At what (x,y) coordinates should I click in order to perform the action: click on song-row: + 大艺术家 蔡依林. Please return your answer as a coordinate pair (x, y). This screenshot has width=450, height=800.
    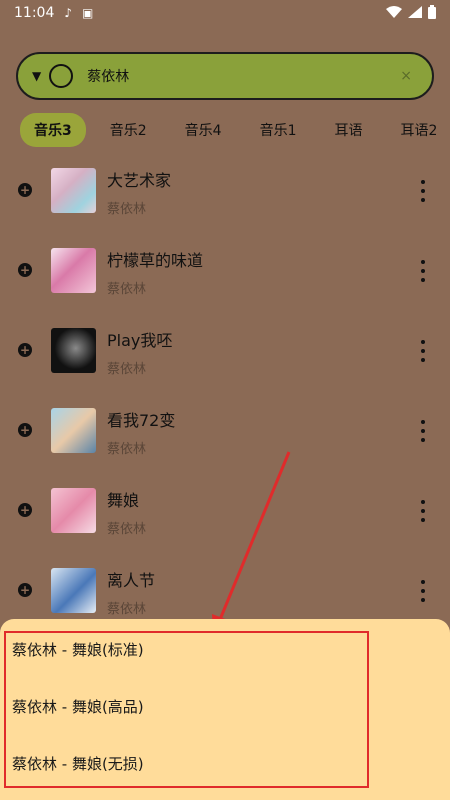
    Looking at the image, I should click on (225, 192).